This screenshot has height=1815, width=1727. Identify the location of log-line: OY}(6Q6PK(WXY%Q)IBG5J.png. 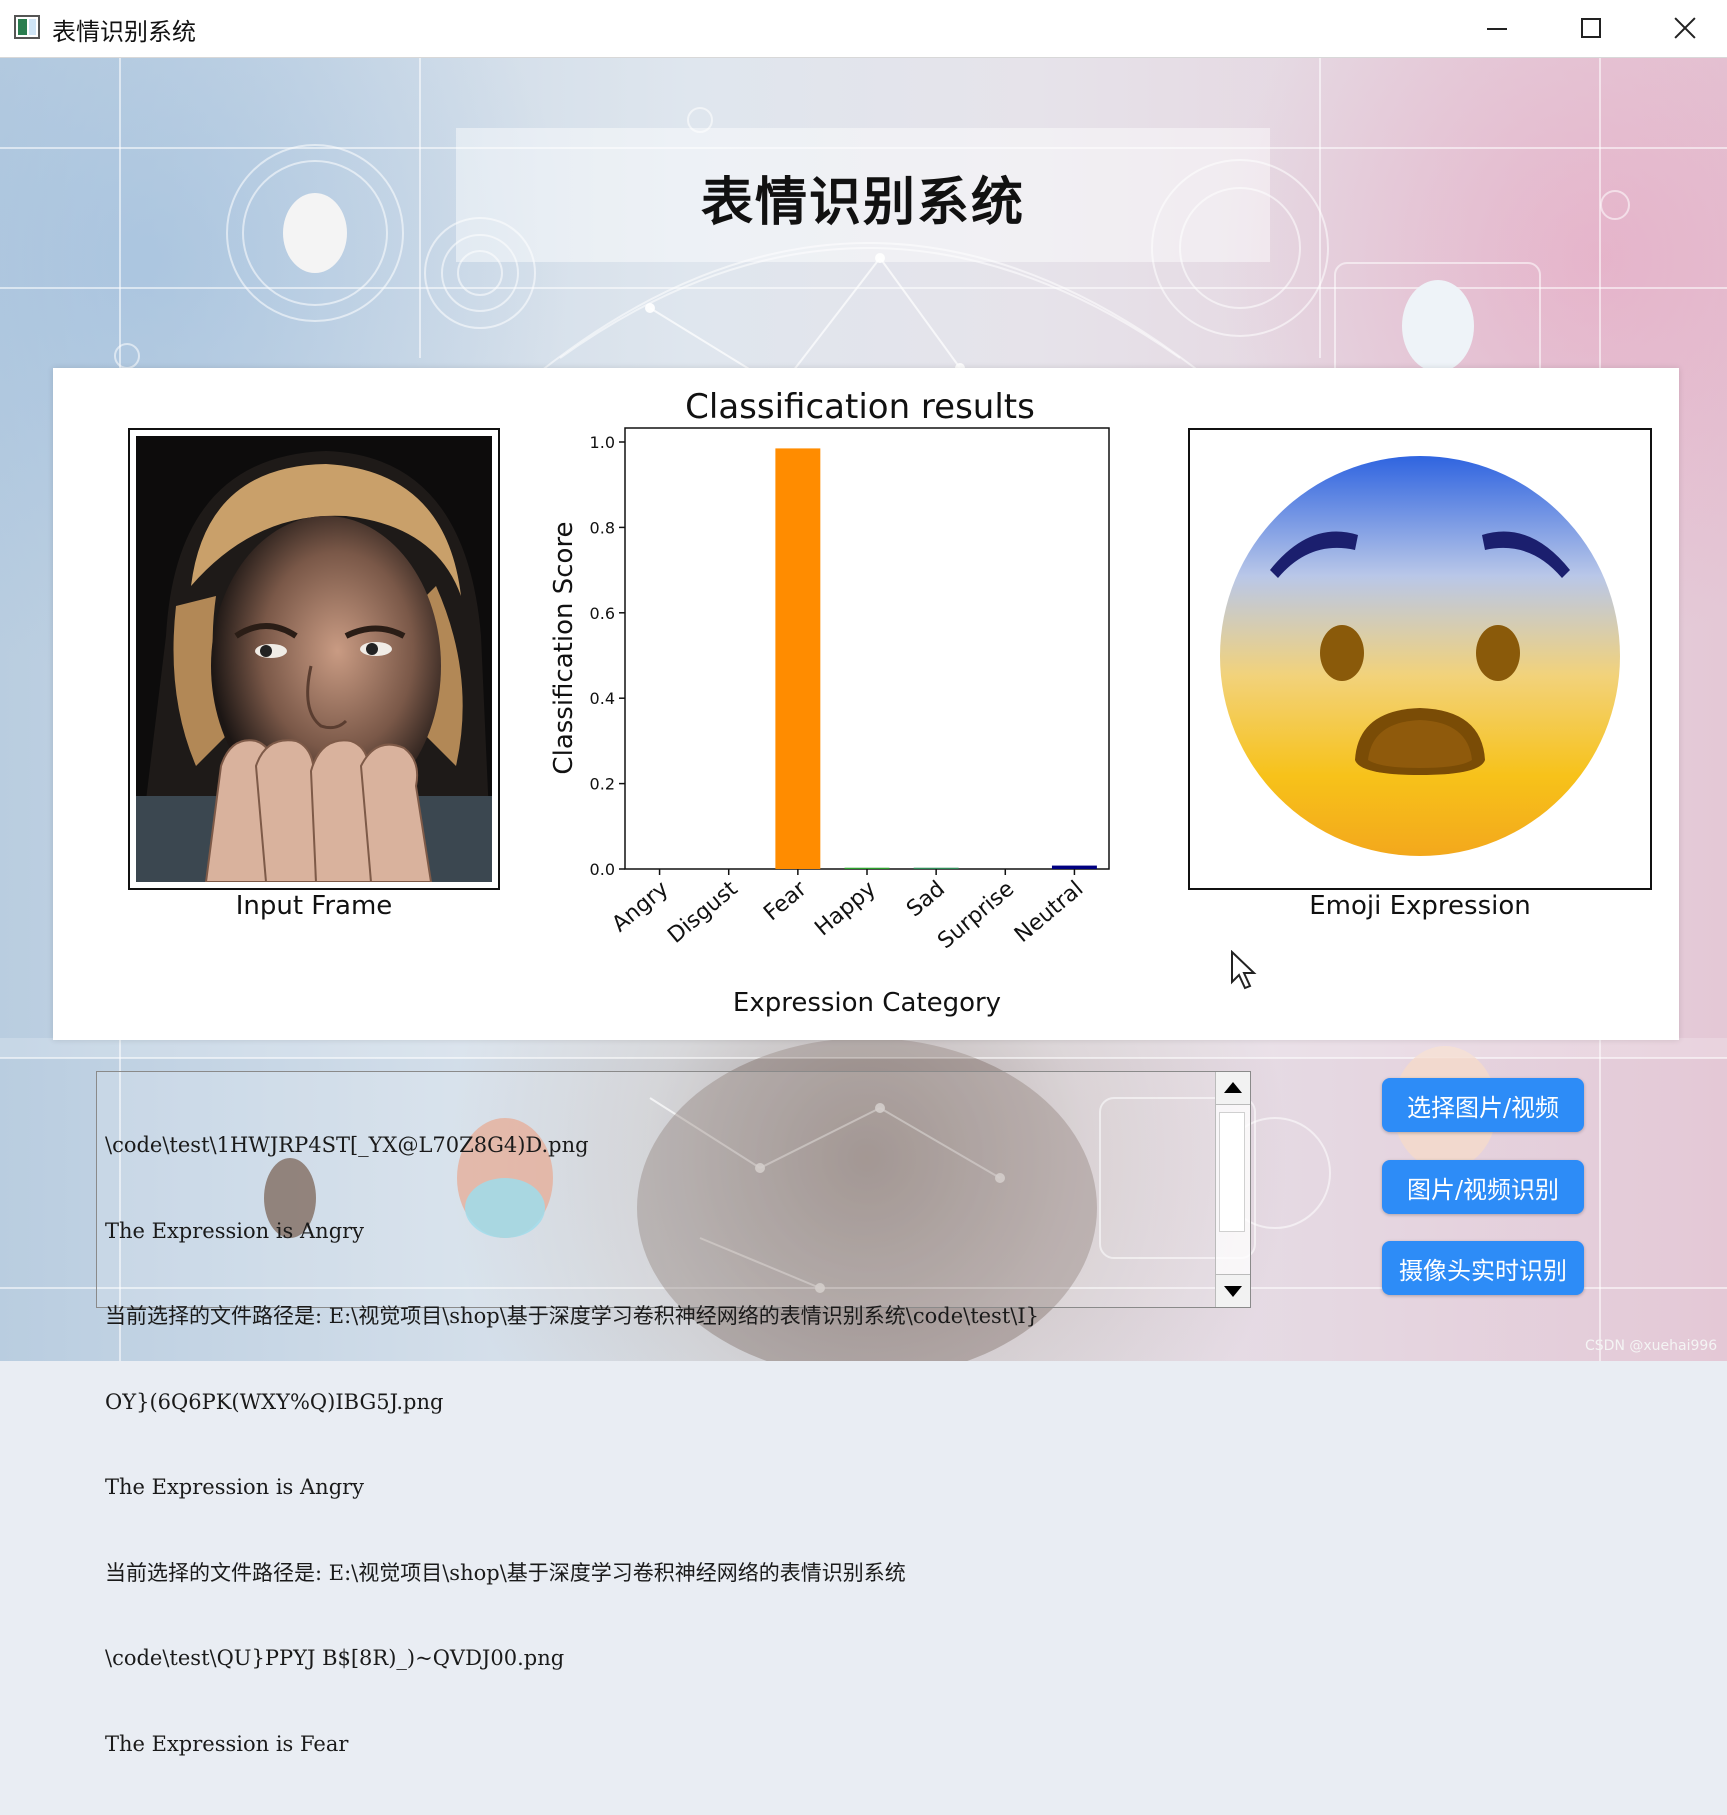
(274, 1401).